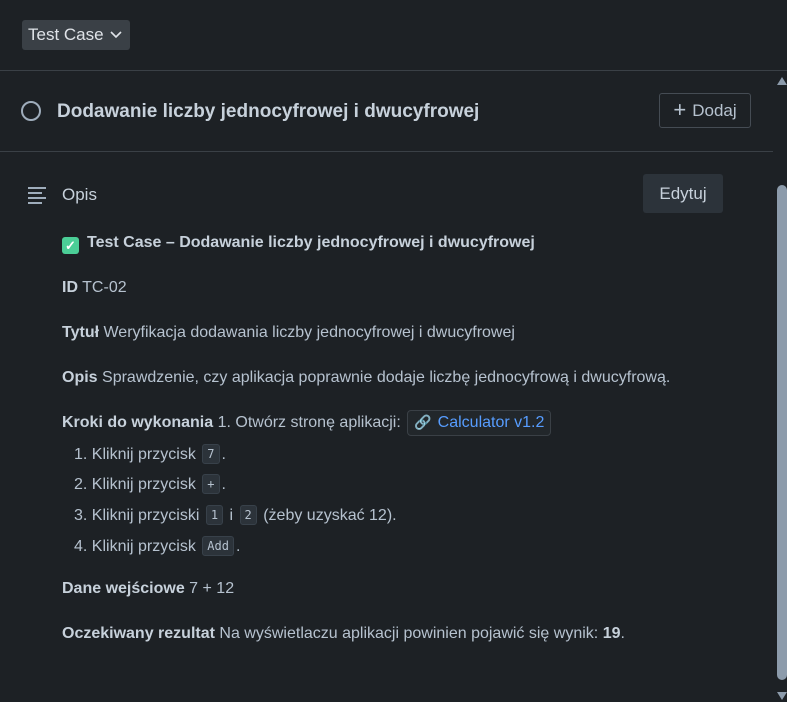 The height and width of the screenshot is (702, 787). What do you see at coordinates (81, 546) in the screenshot?
I see `step-number: 4.` at bounding box center [81, 546].